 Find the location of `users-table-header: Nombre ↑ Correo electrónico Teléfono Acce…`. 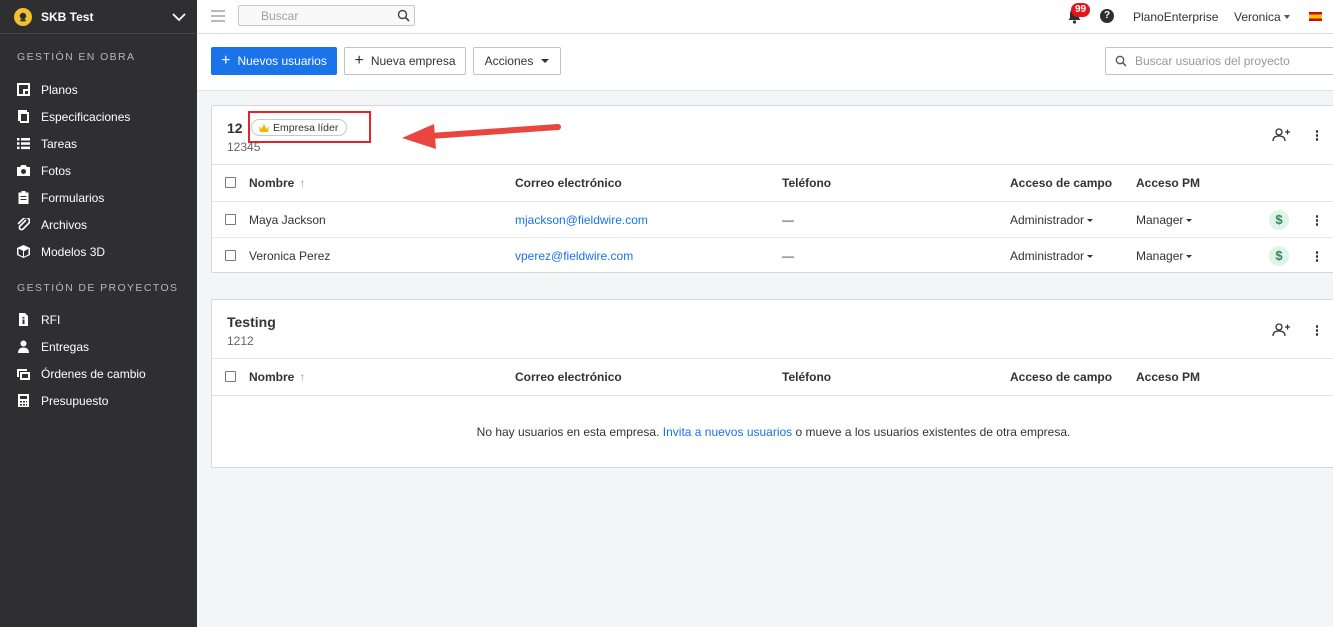

users-table-header: Nombre ↑ Correo electrónico Teléfono Acce… is located at coordinates (772, 377).